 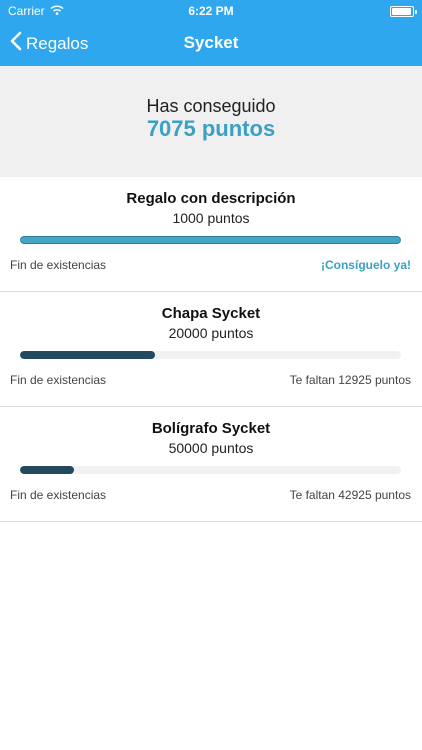 I want to click on gift-points: 1000 puntos, so click(x=211, y=218).